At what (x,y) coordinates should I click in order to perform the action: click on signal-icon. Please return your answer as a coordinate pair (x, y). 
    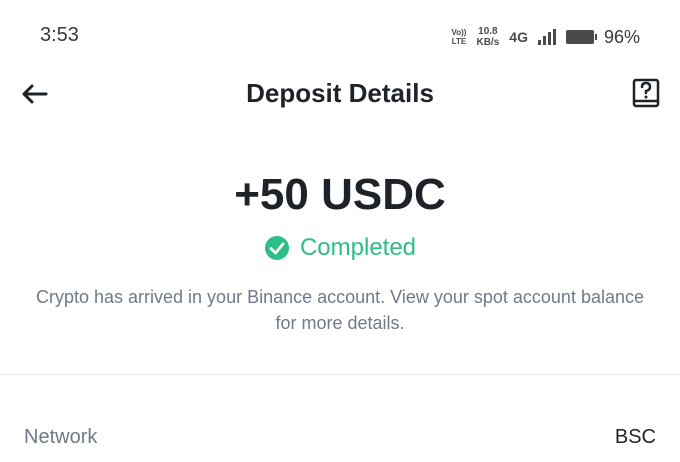
    Looking at the image, I should click on (546, 37).